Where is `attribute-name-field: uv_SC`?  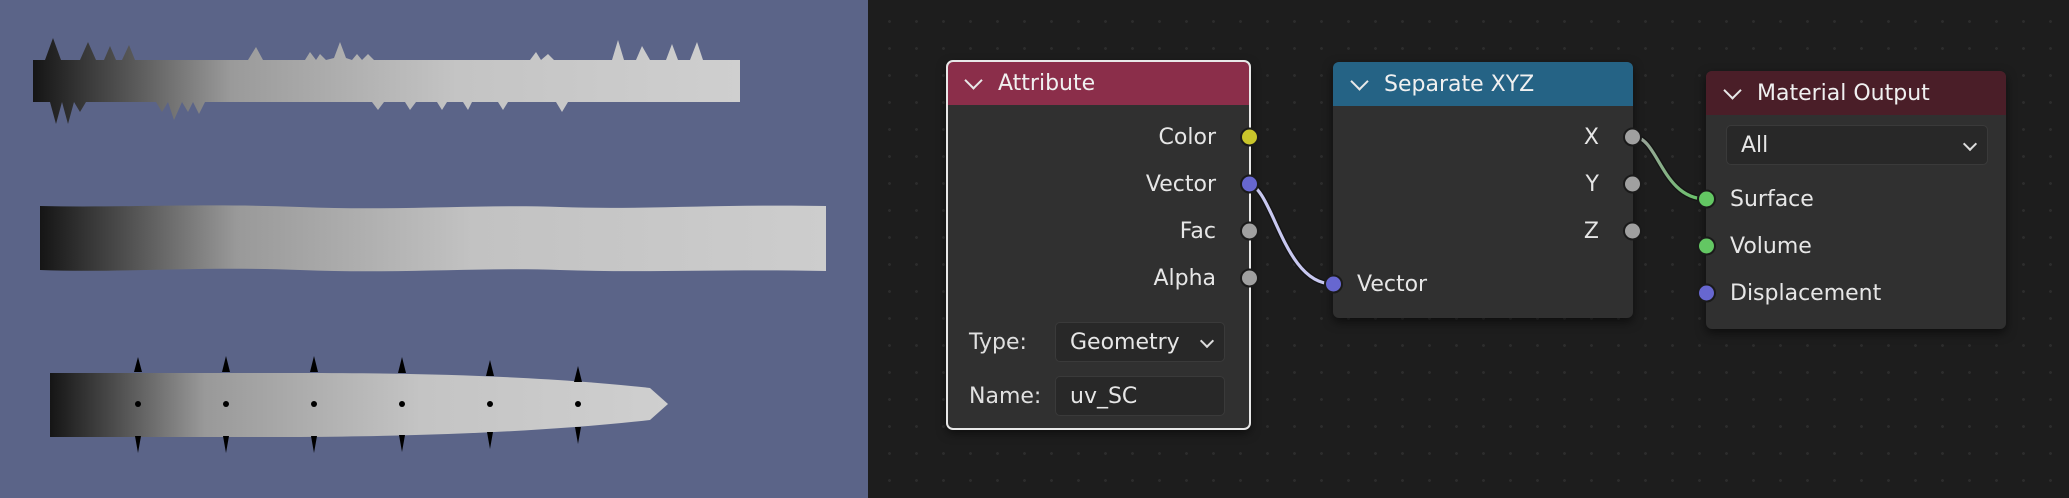
attribute-name-field: uv_SC is located at coordinates (1140, 396).